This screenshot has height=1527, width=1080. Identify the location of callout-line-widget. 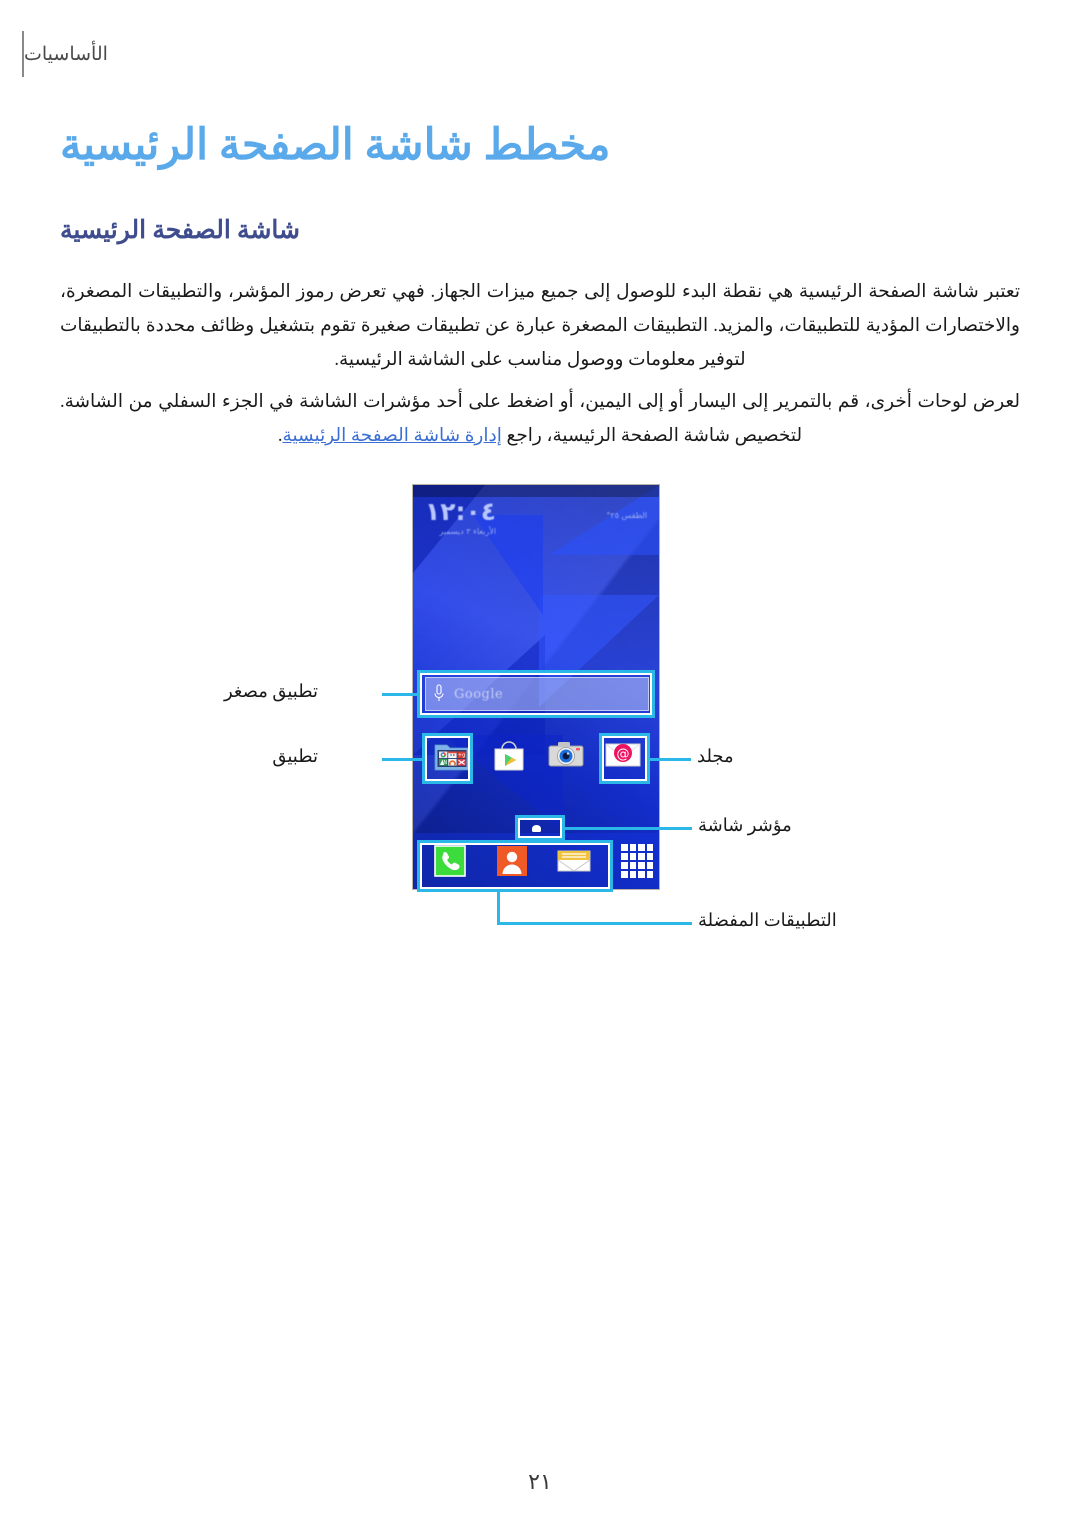
(400, 694).